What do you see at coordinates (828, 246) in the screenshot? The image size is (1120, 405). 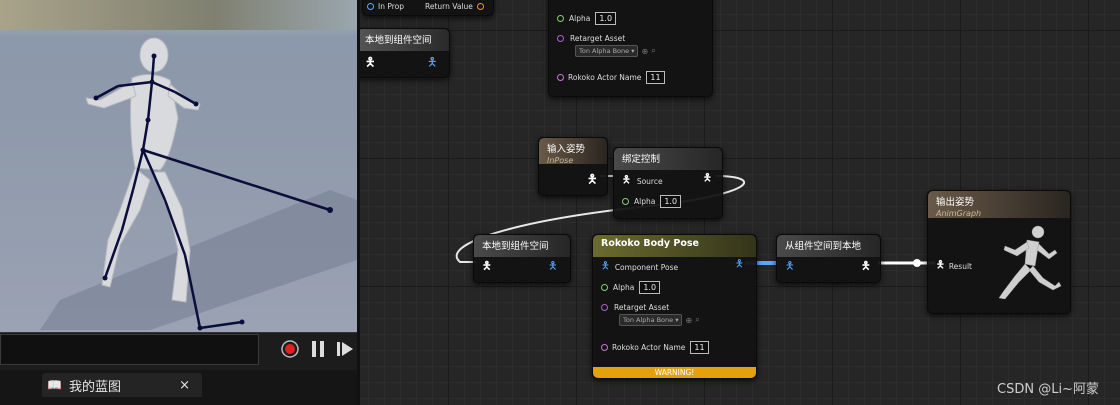 I see `node-title: 从组件空间到本地` at bounding box center [828, 246].